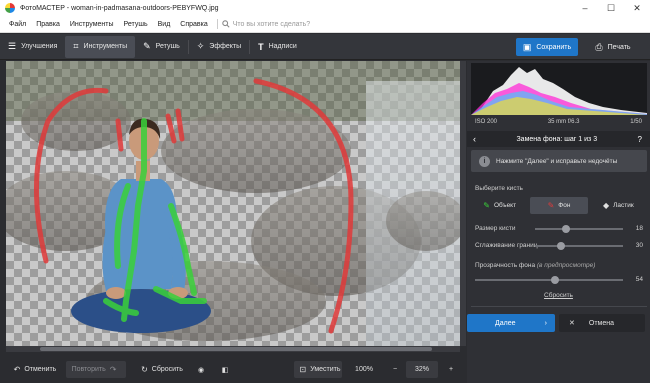 The height and width of the screenshot is (383, 650). Describe the element at coordinates (219, 47) in the screenshot. I see `tab-effects: ✧ Эффекты` at that location.